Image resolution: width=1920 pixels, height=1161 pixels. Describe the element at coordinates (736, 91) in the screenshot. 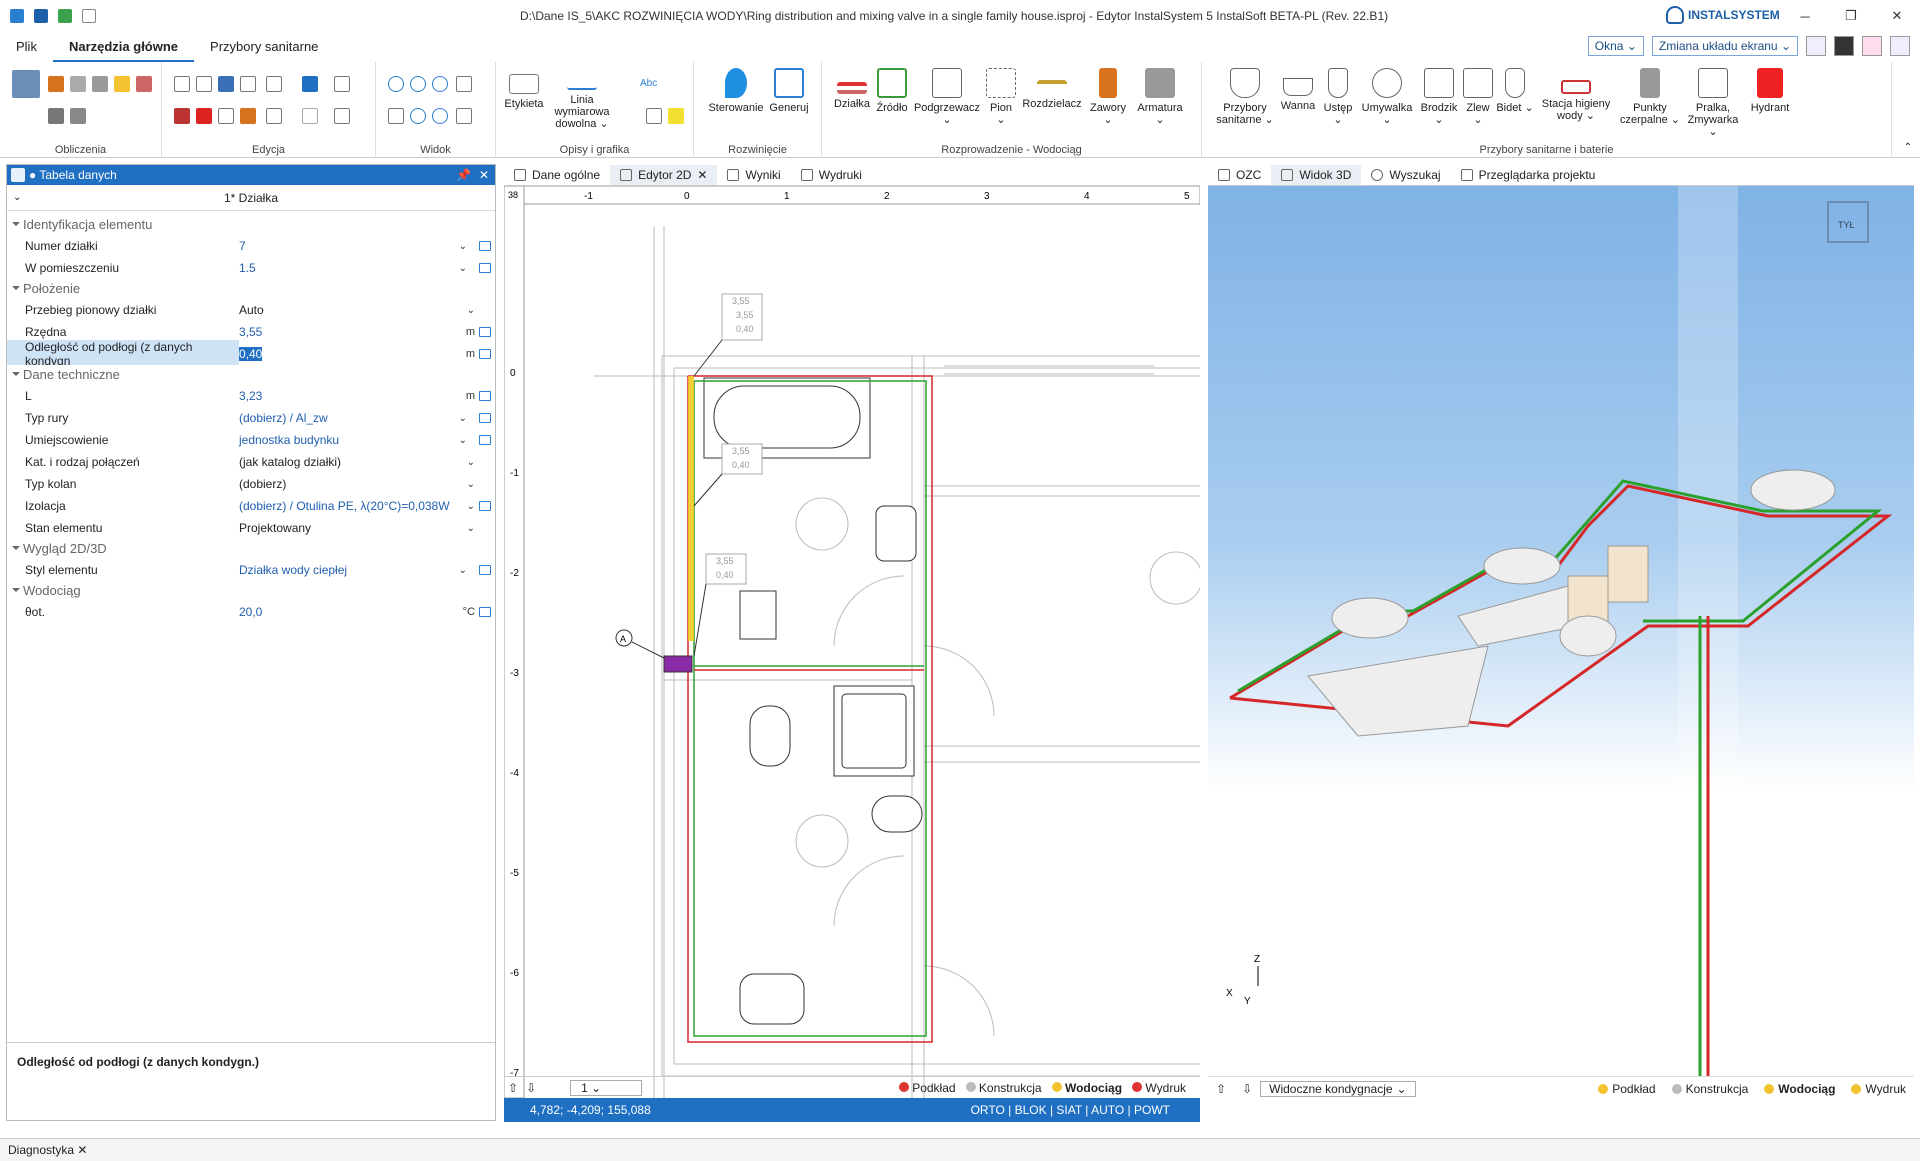

I see `sterowanie-button: Sterowanie` at that location.